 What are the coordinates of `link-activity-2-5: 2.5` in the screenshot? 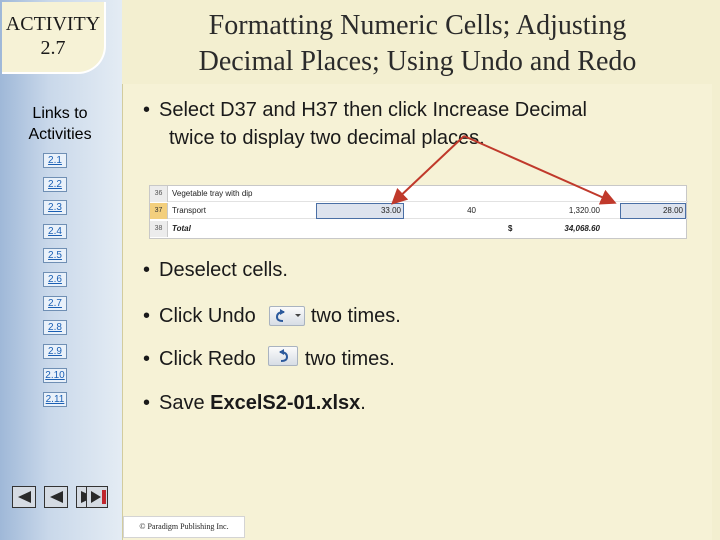 It's located at (55, 255).